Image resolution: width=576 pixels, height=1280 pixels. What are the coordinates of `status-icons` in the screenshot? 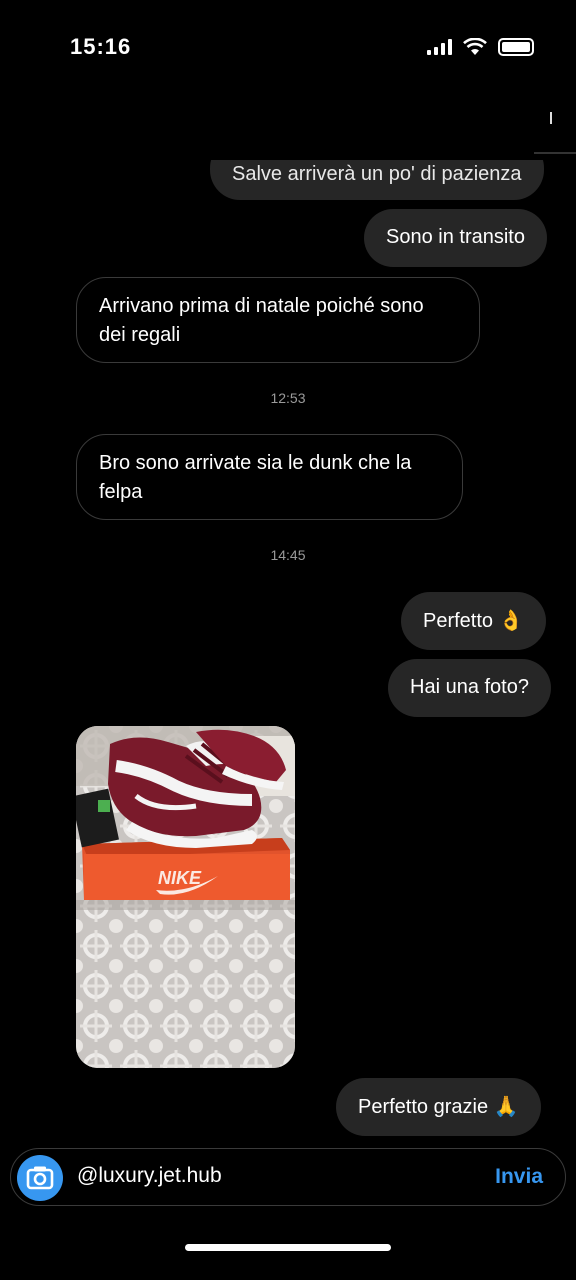 It's located at (480, 47).